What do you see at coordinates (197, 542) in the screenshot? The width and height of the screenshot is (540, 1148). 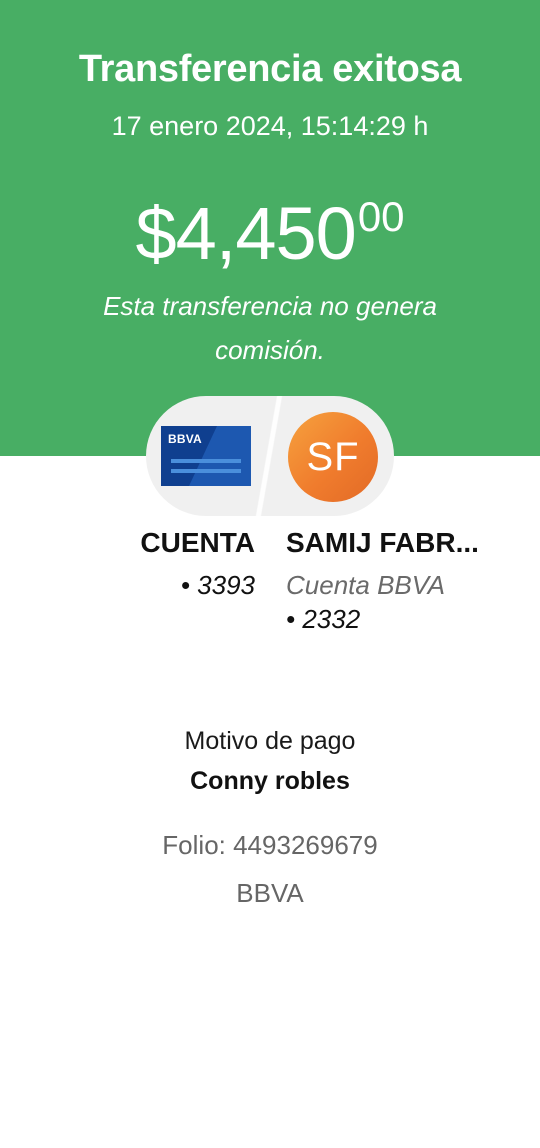 I see `from-account-name: CUENTA` at bounding box center [197, 542].